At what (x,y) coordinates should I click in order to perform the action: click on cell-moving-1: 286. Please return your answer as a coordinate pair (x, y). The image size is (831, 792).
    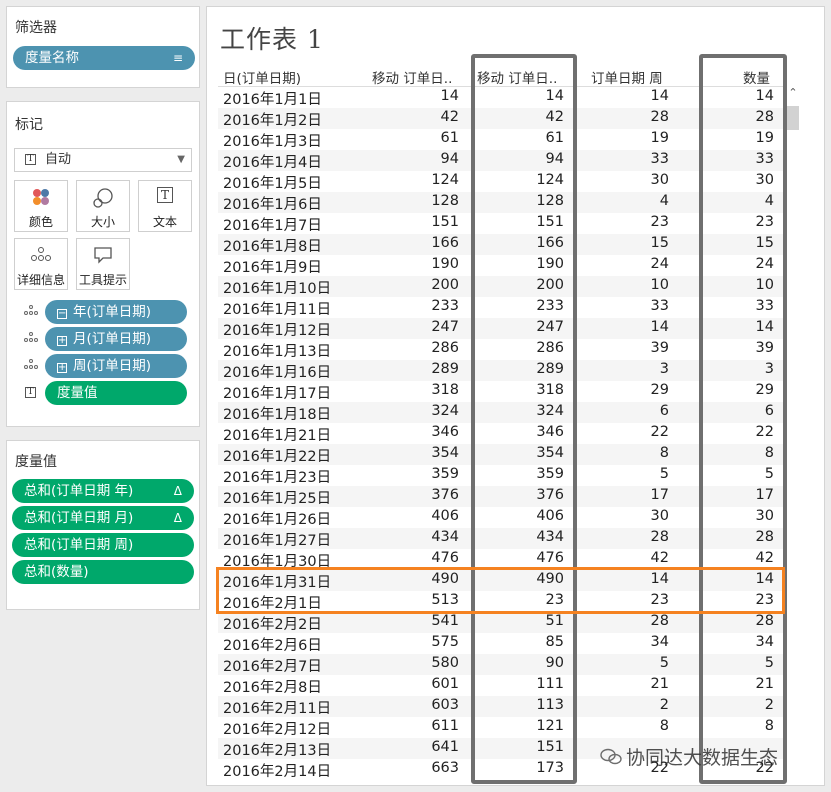
    Looking at the image, I should click on (445, 348).